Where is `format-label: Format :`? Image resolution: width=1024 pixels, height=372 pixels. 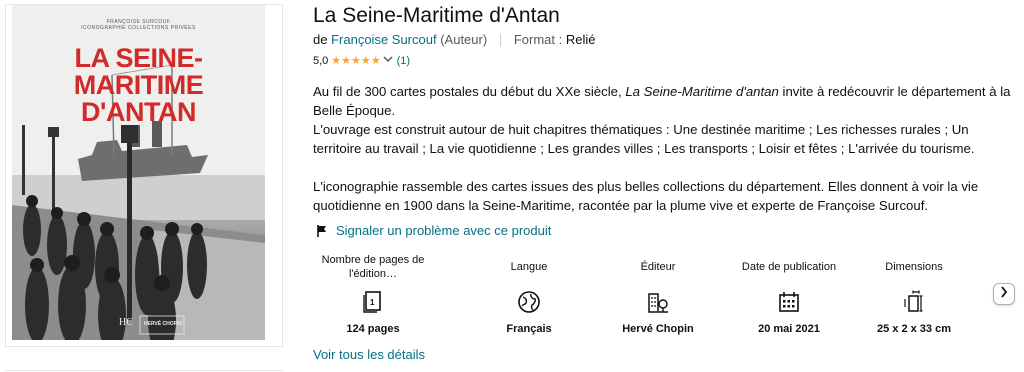
format-label: Format : is located at coordinates (538, 39).